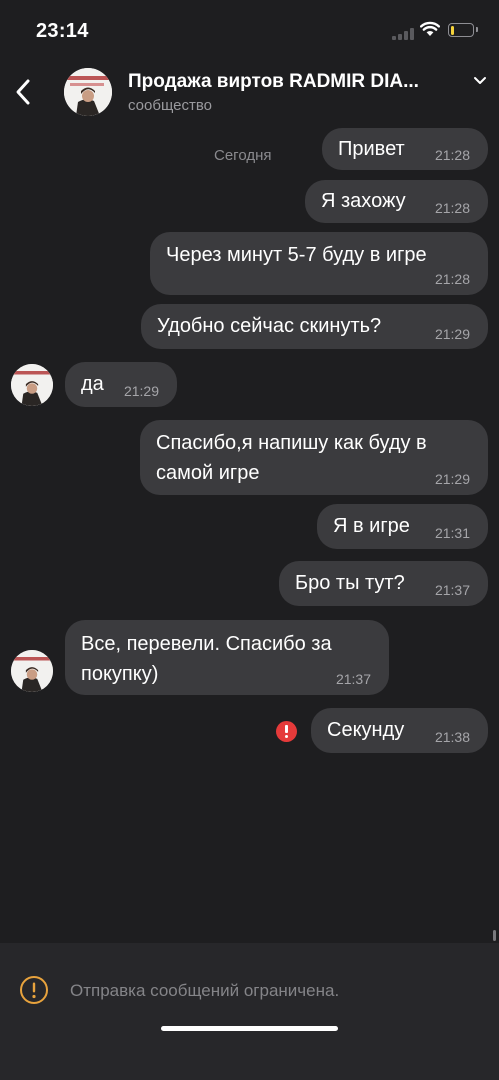  Describe the element at coordinates (24, 92) in the screenshot. I see `back-icon` at that location.